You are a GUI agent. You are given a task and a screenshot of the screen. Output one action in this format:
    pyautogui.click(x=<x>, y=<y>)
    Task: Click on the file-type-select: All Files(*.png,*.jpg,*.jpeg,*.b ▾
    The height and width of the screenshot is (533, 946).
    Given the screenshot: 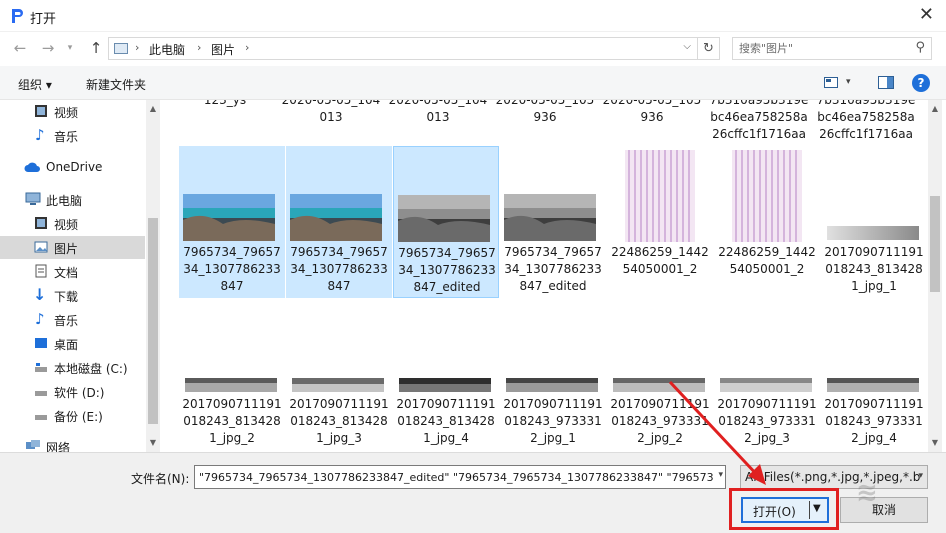 What is the action you would take?
    pyautogui.click(x=834, y=477)
    